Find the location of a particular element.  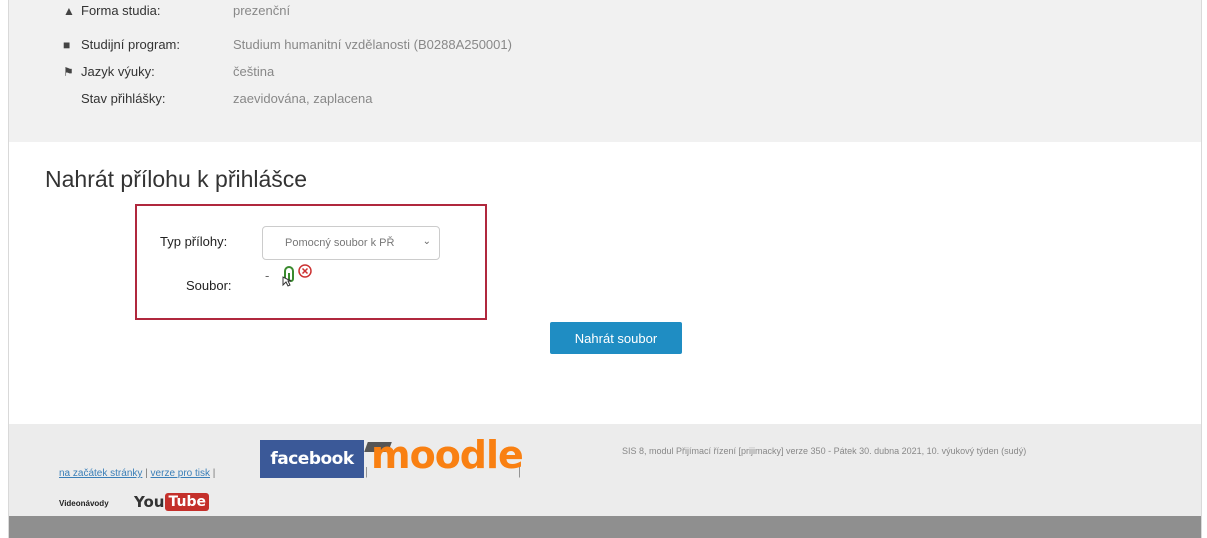

moodle-logo: moodle is located at coordinates (447, 455).